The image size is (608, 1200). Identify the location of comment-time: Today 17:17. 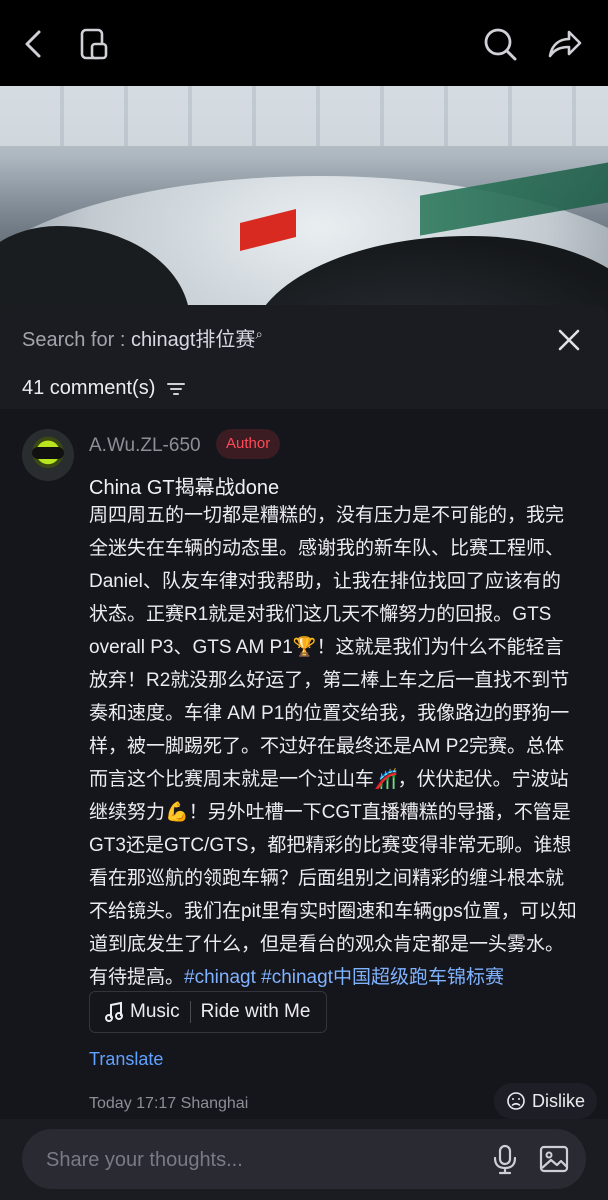
(133, 1103).